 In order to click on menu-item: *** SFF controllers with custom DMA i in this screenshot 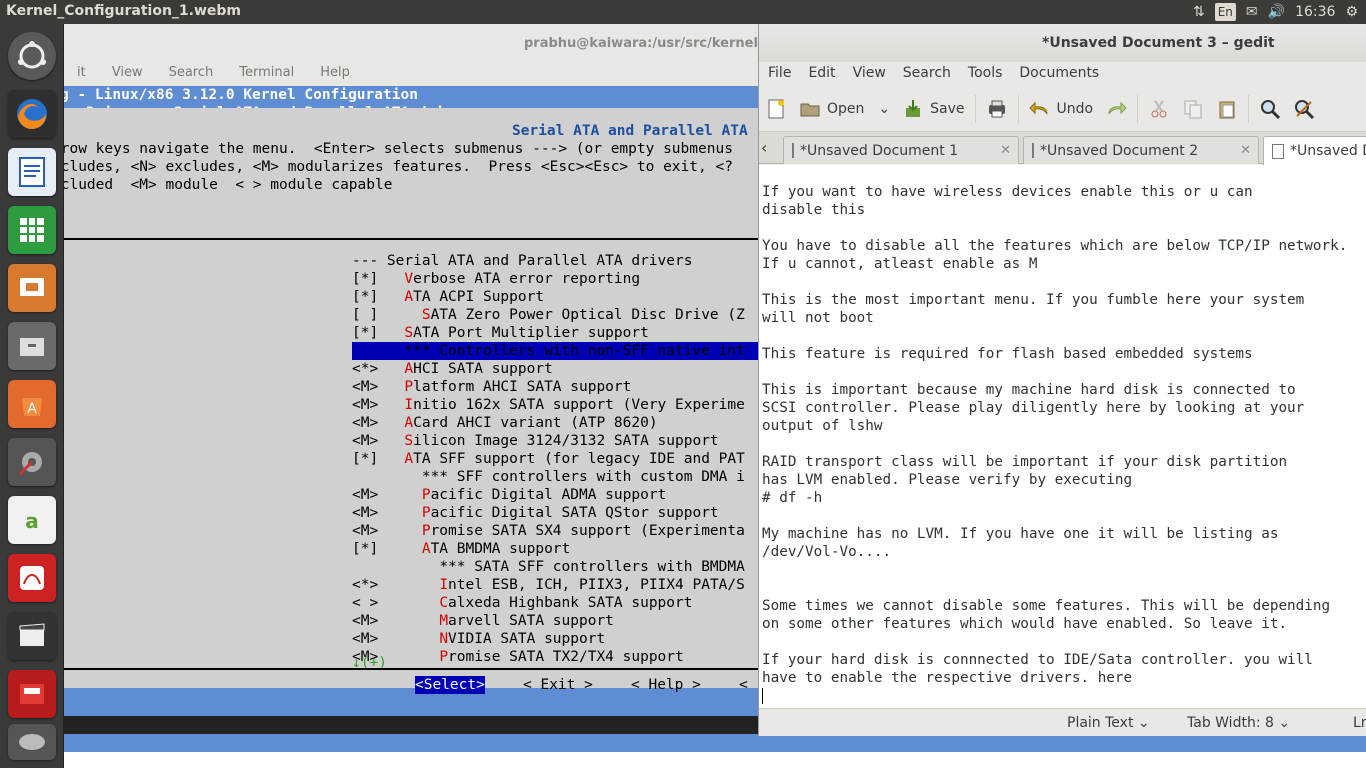, I will do `click(548, 477)`.